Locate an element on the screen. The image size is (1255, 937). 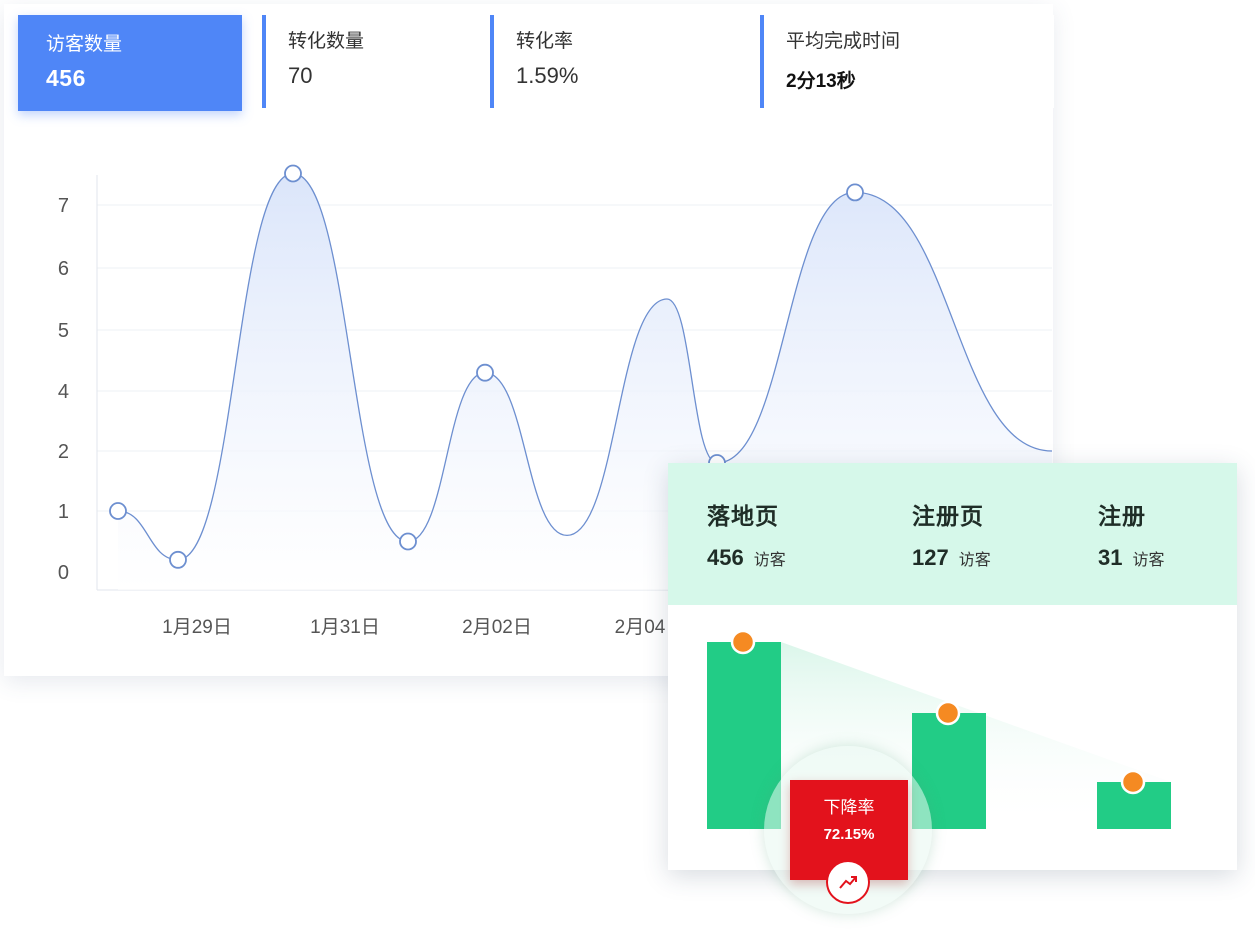
trend-up-icon is located at coordinates (848, 882).